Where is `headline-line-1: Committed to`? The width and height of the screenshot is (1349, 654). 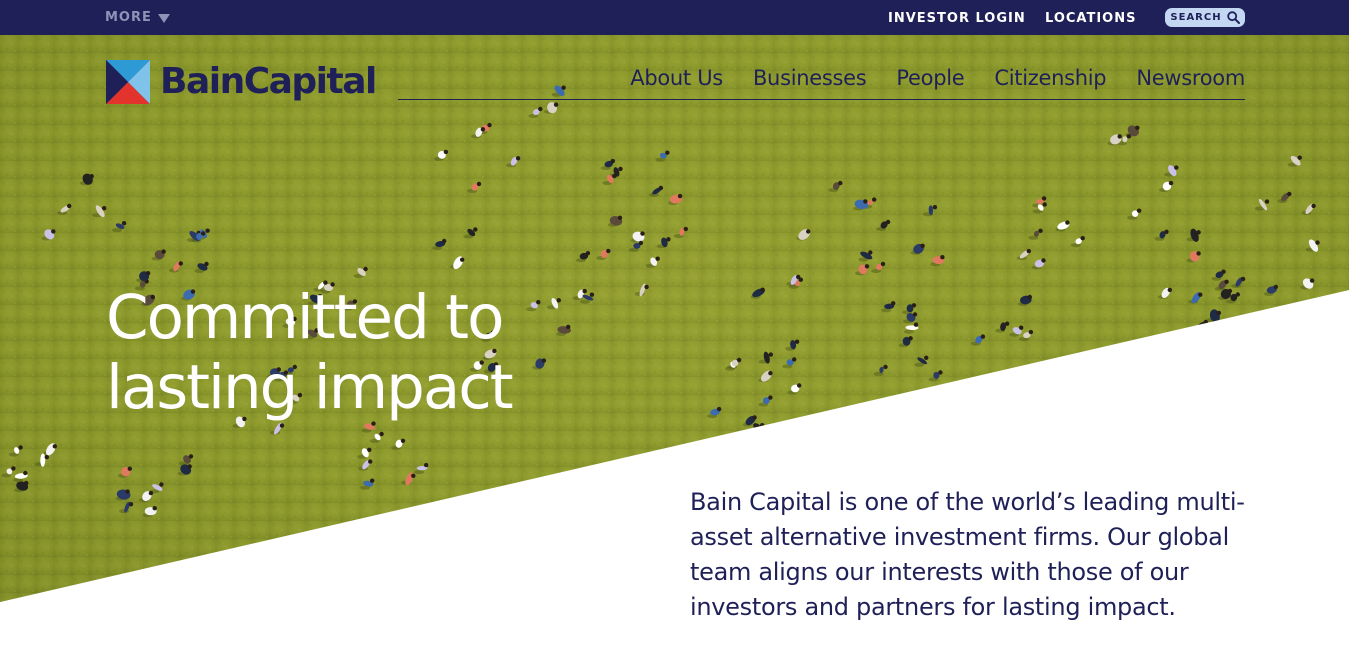
headline-line-1: Committed to is located at coordinates (305, 317).